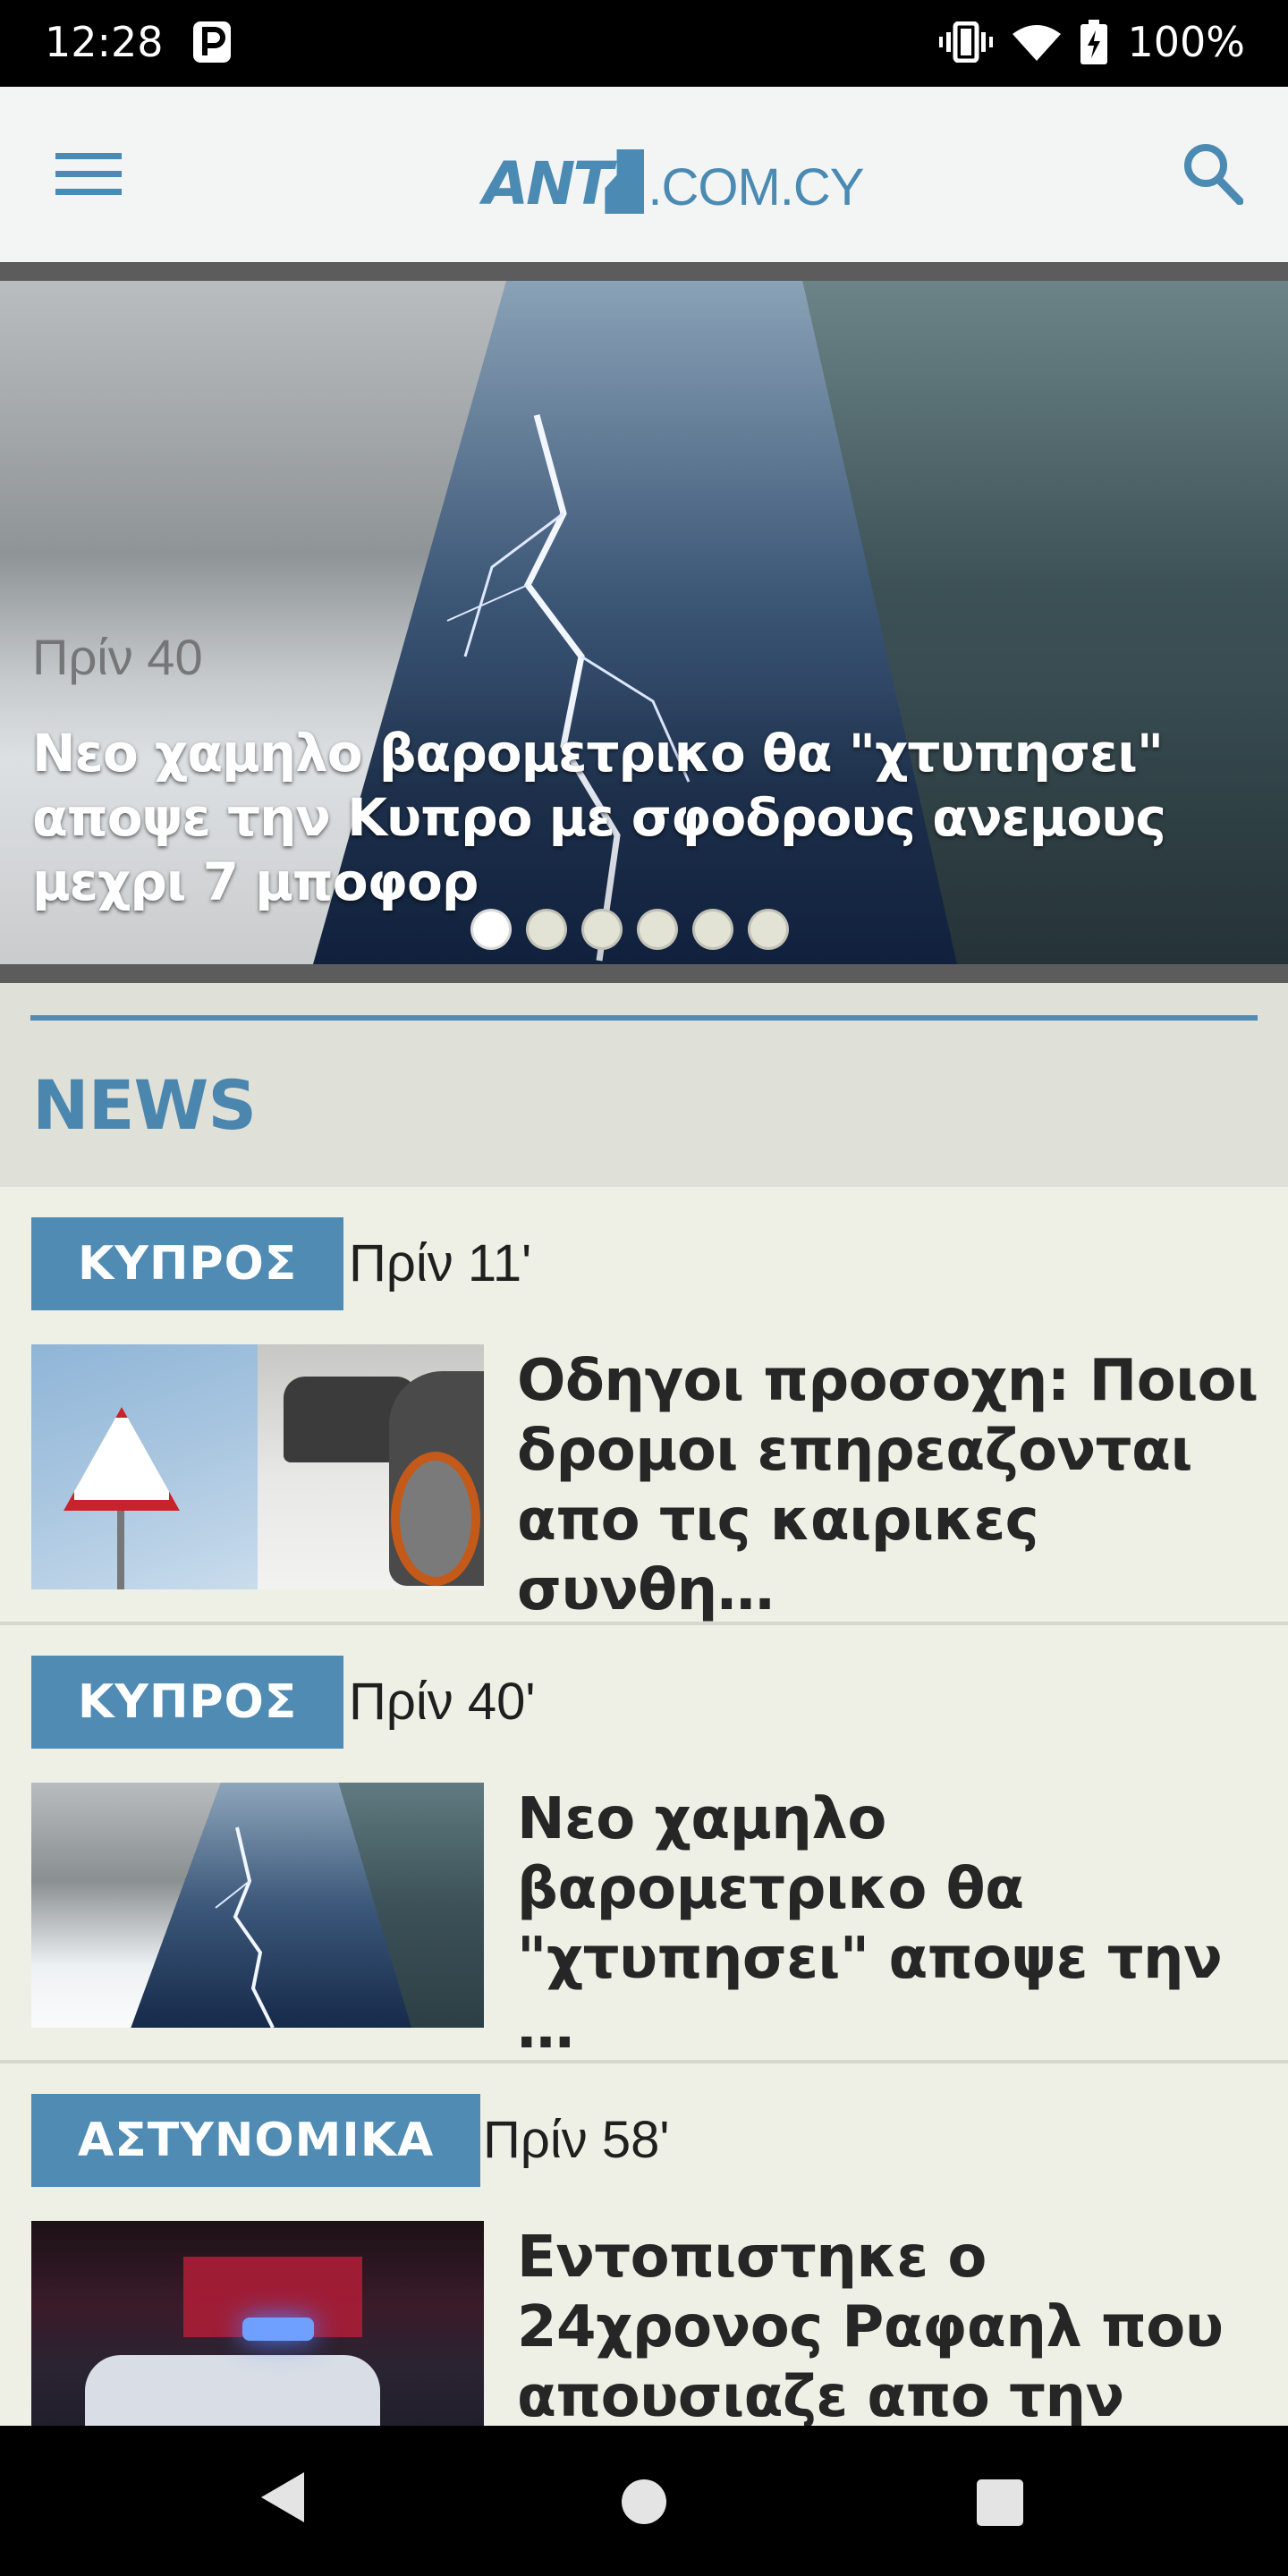  I want to click on status-icons: 100%, so click(1092, 42).